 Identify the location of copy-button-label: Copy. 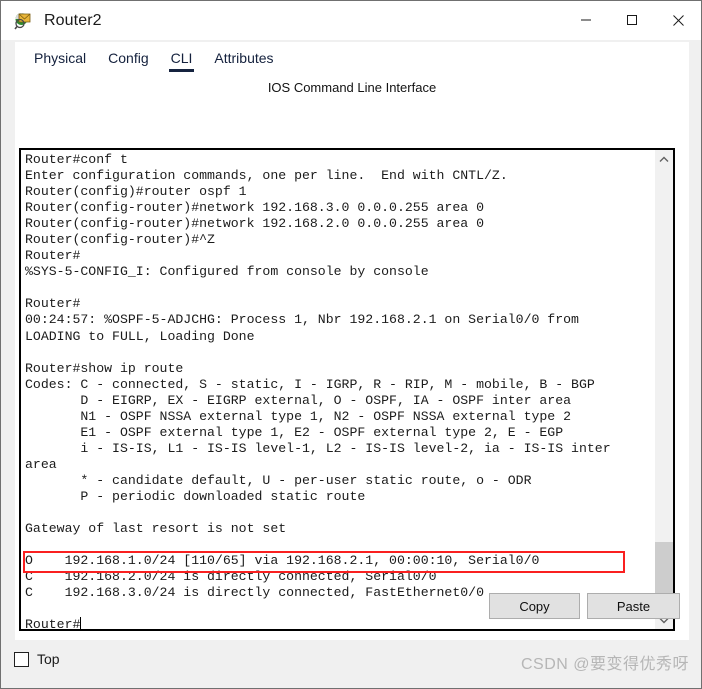
(534, 606).